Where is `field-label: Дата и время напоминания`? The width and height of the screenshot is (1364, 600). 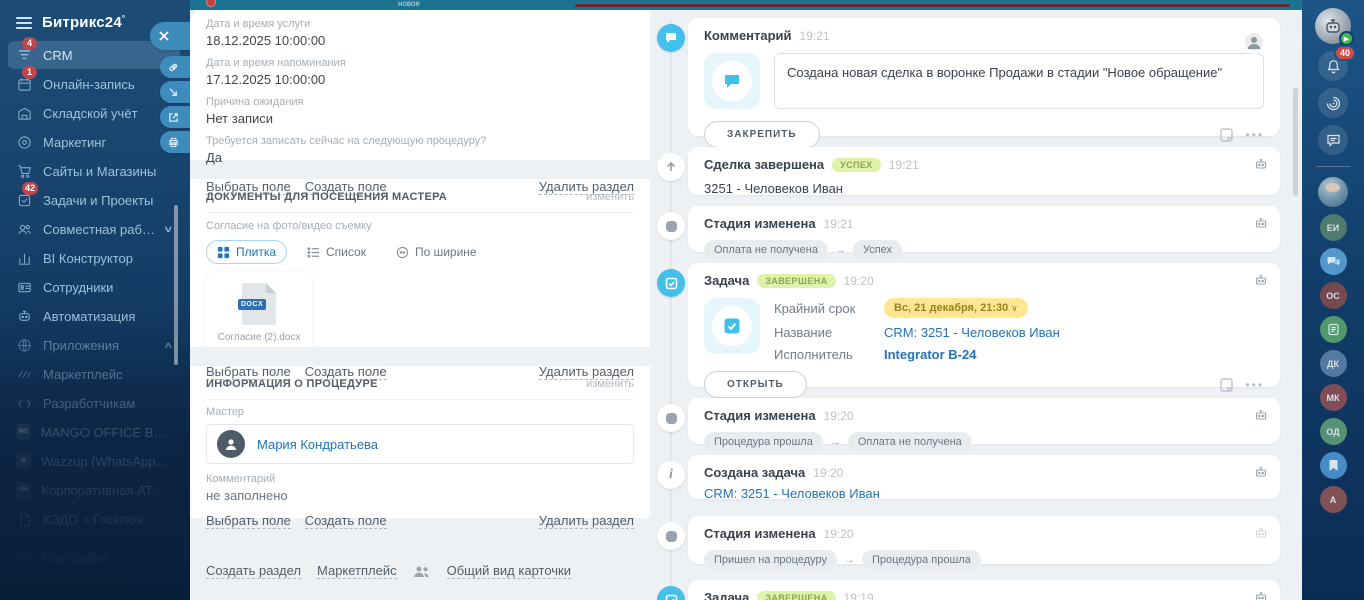 field-label: Дата и время напоминания is located at coordinates (276, 63).